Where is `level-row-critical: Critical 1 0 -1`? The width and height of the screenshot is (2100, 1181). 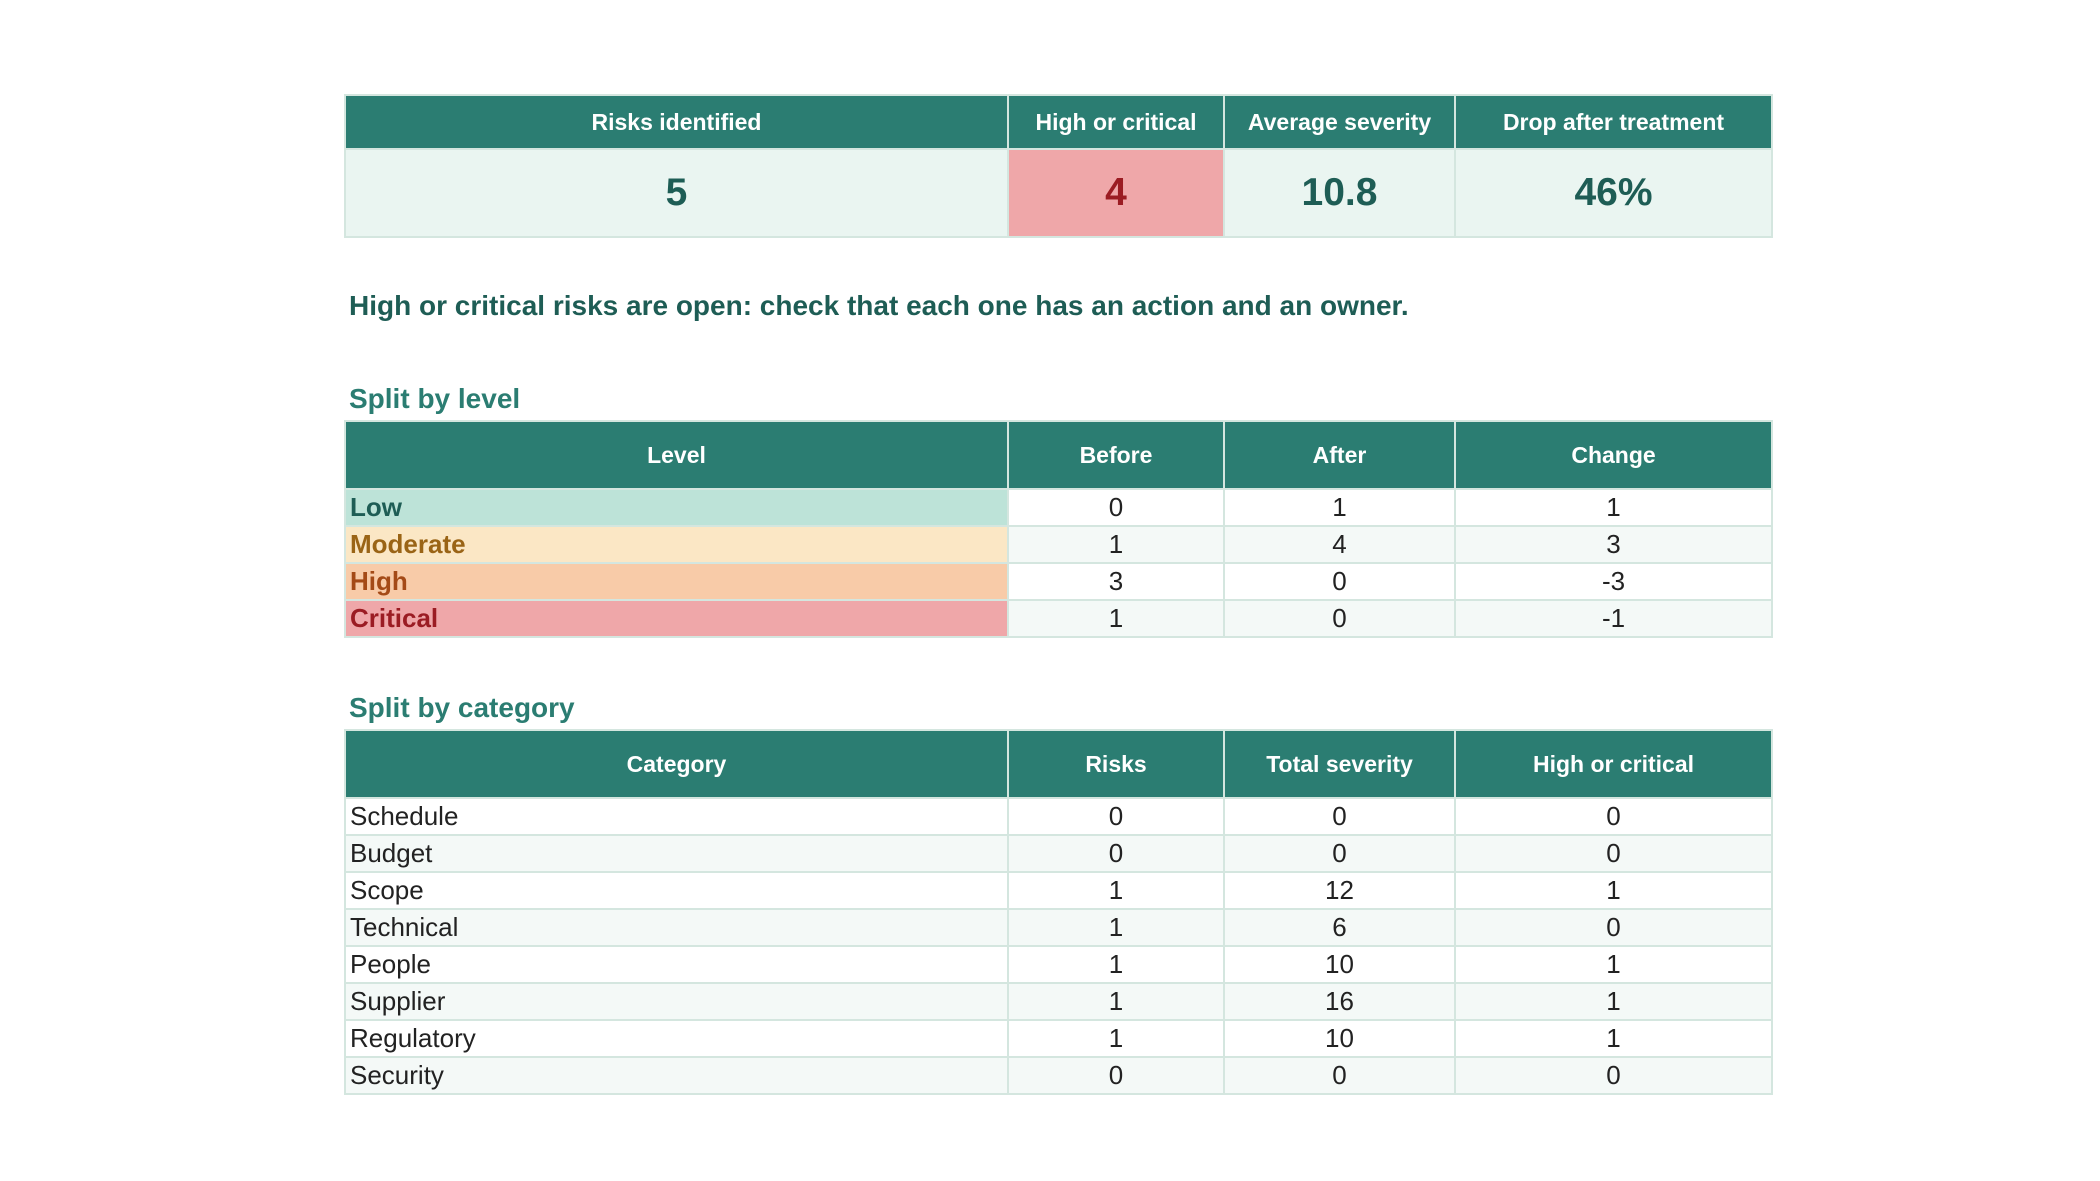
level-row-critical: Critical 1 0 -1 is located at coordinates (1058, 618).